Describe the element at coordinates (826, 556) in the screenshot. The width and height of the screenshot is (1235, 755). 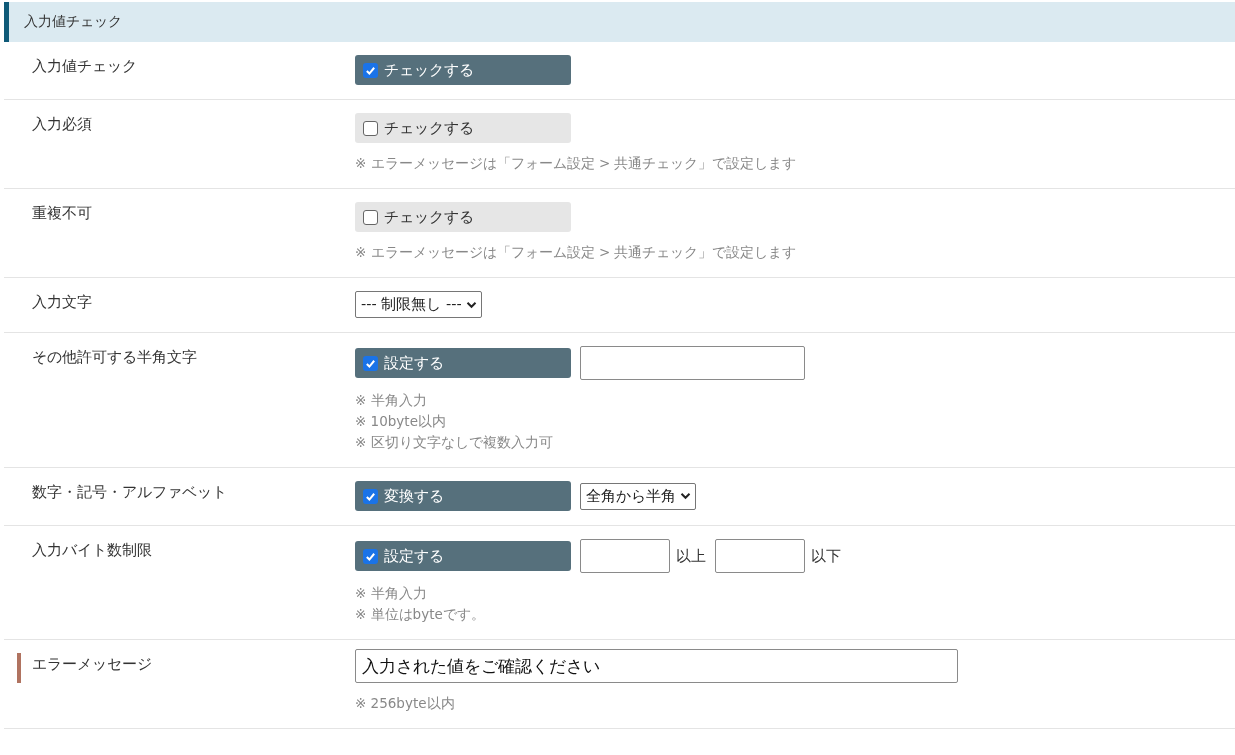
I see `unit-text: 以下` at that location.